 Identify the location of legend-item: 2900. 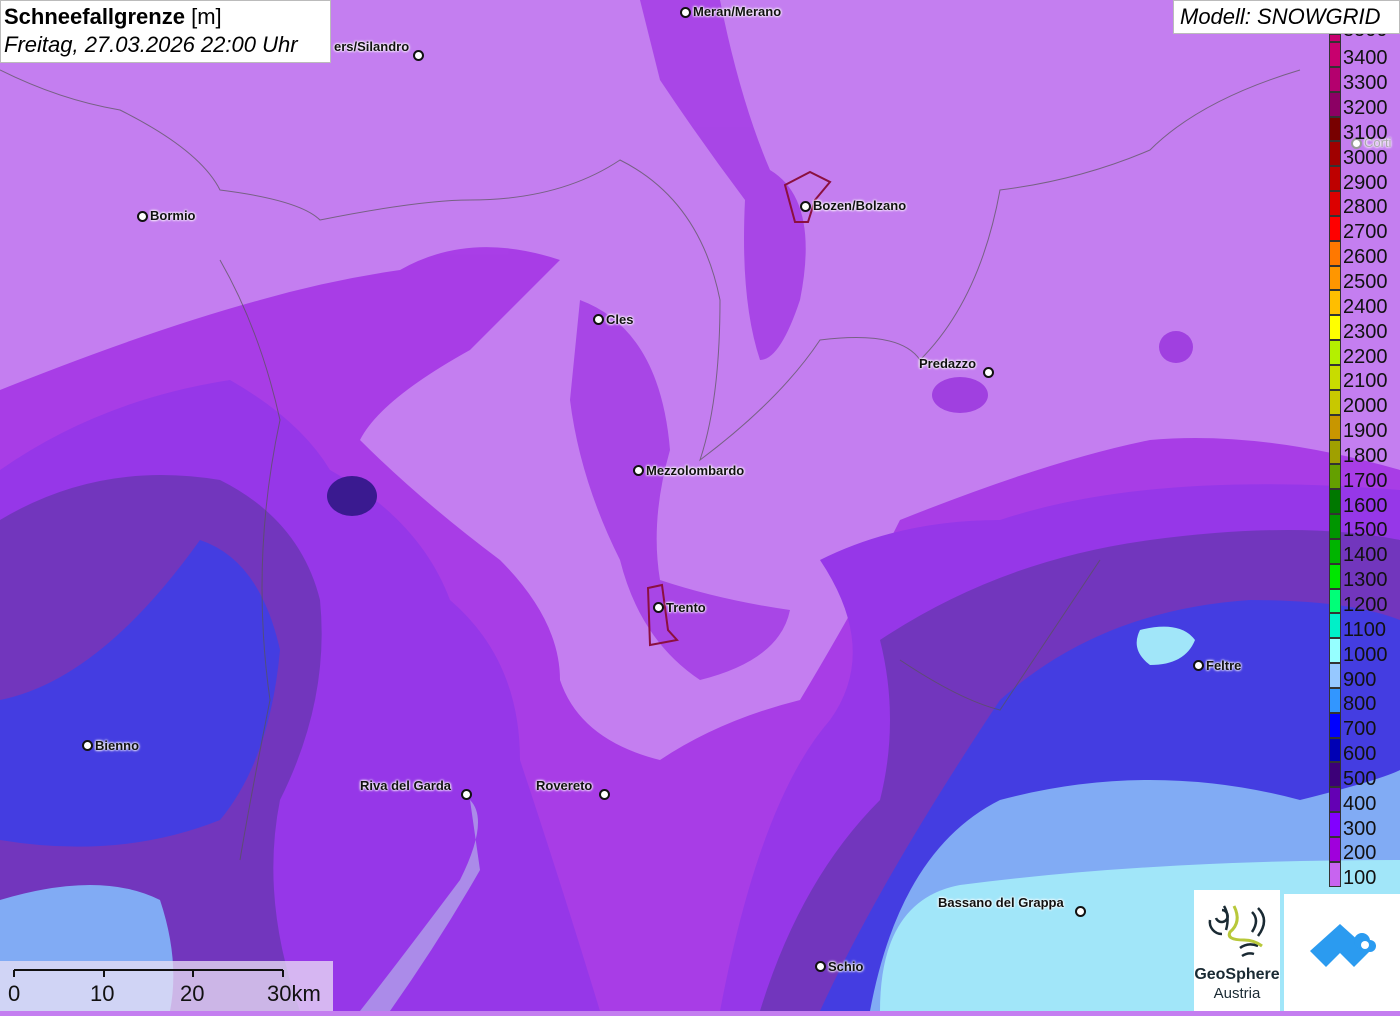
(1364, 180).